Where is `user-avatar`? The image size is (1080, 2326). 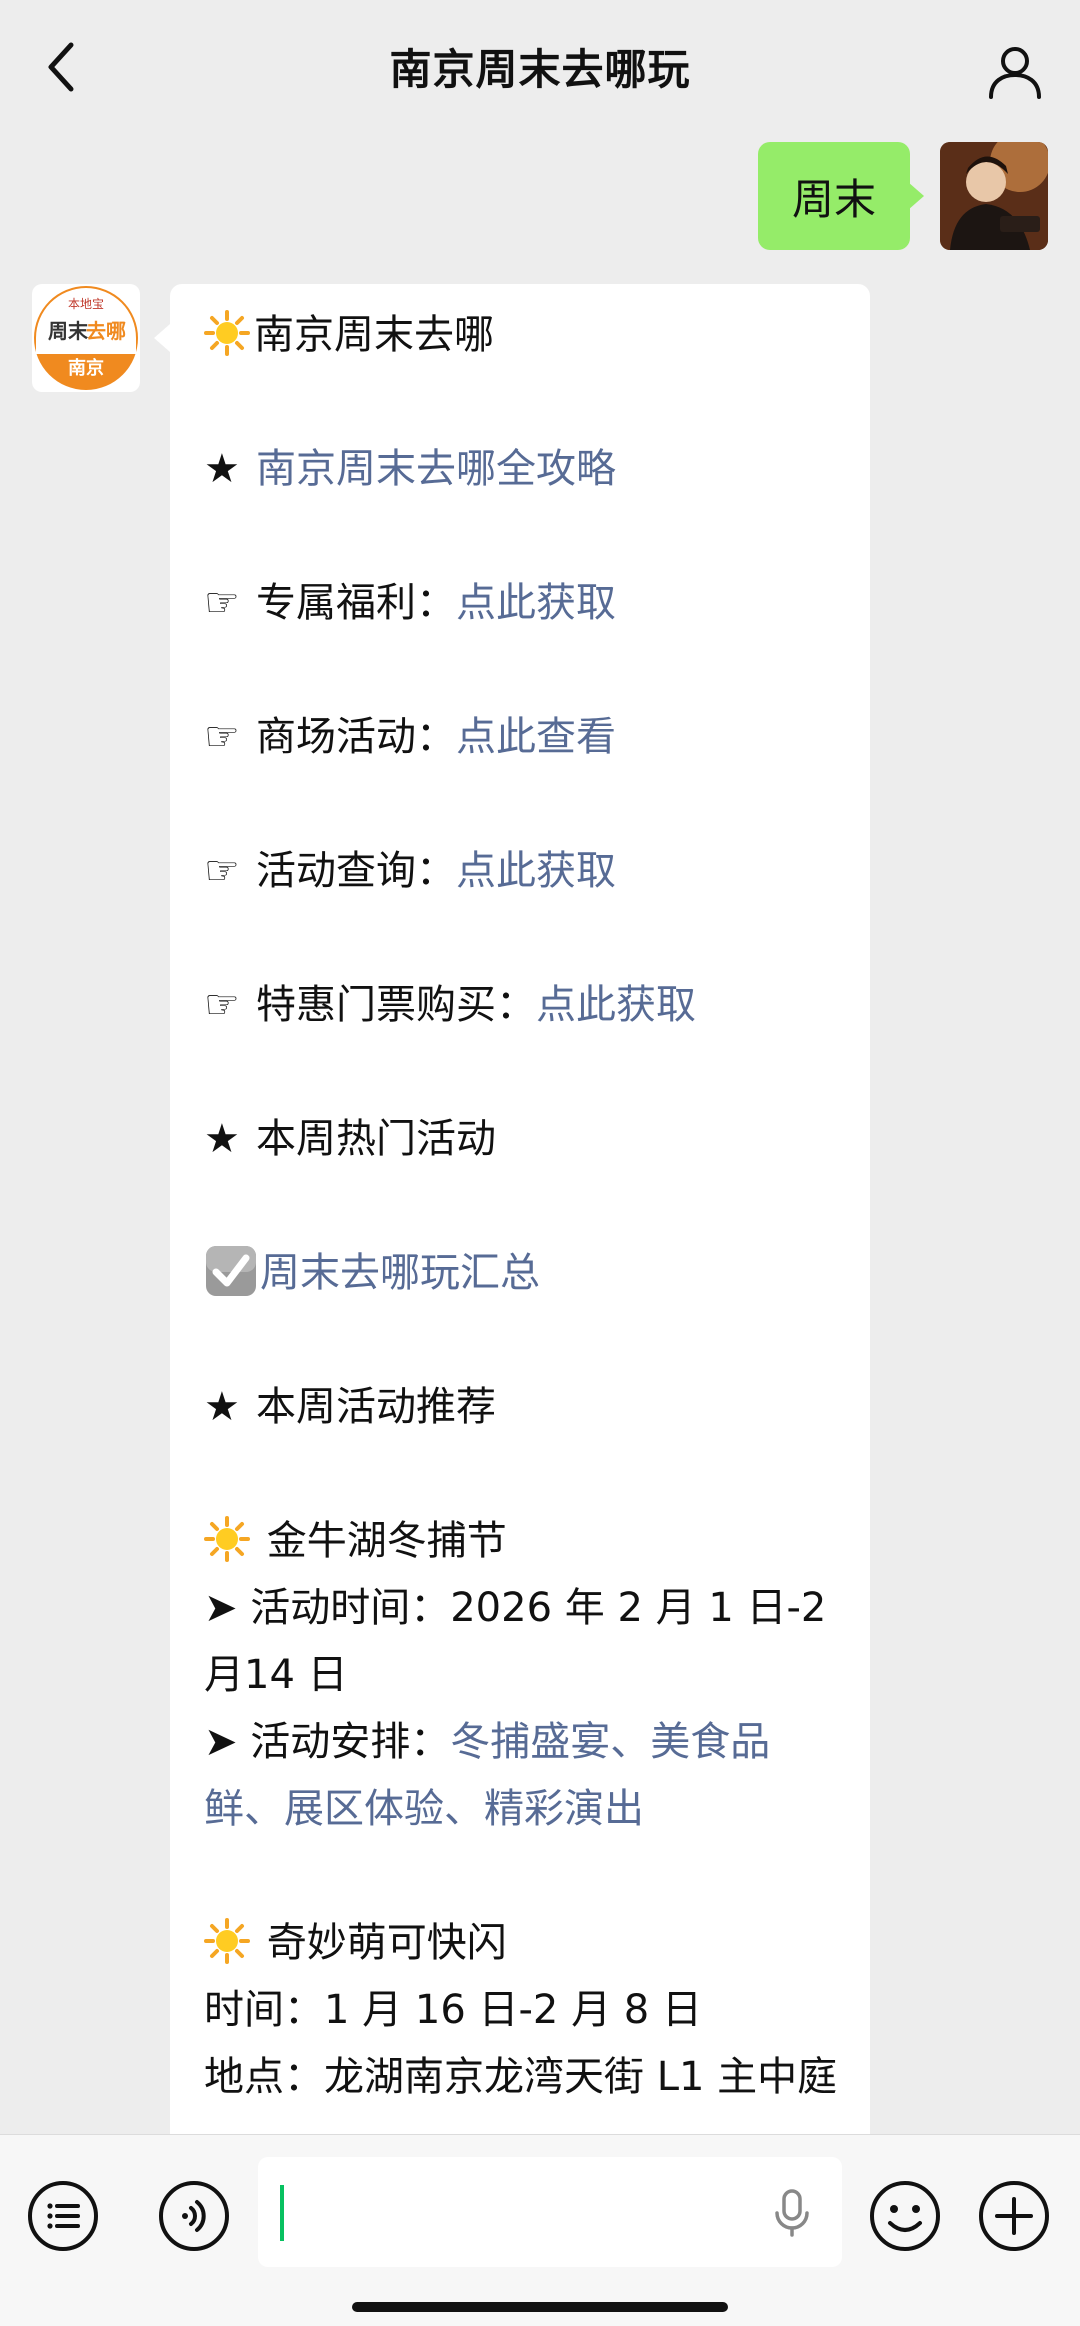 user-avatar is located at coordinates (994, 196).